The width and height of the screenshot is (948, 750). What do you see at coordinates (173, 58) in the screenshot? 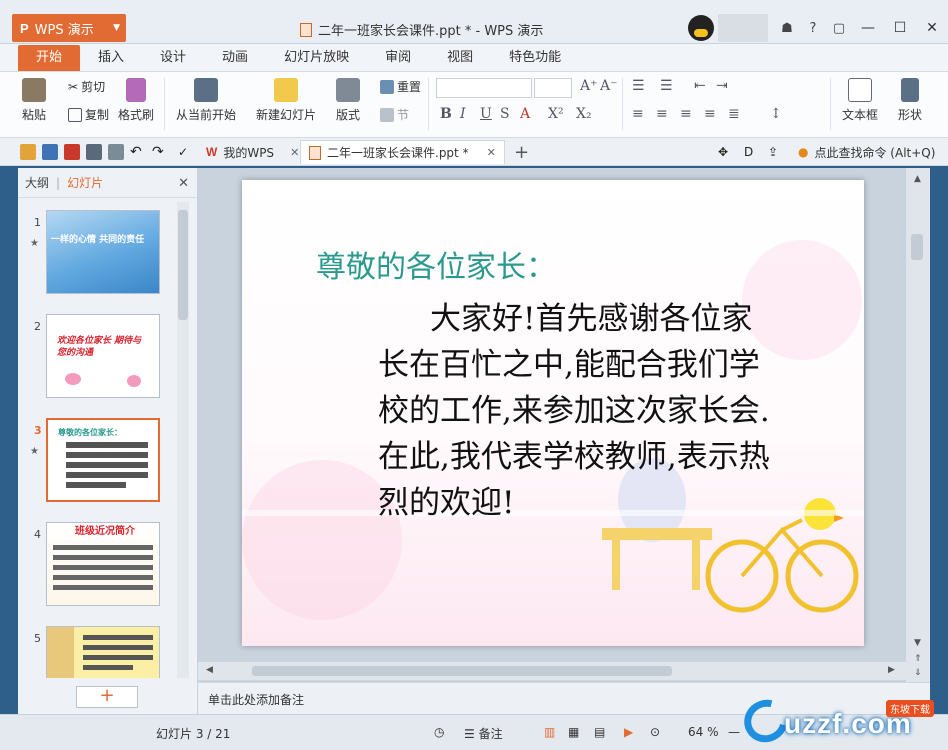
I see `tab-design: 设计` at bounding box center [173, 58].